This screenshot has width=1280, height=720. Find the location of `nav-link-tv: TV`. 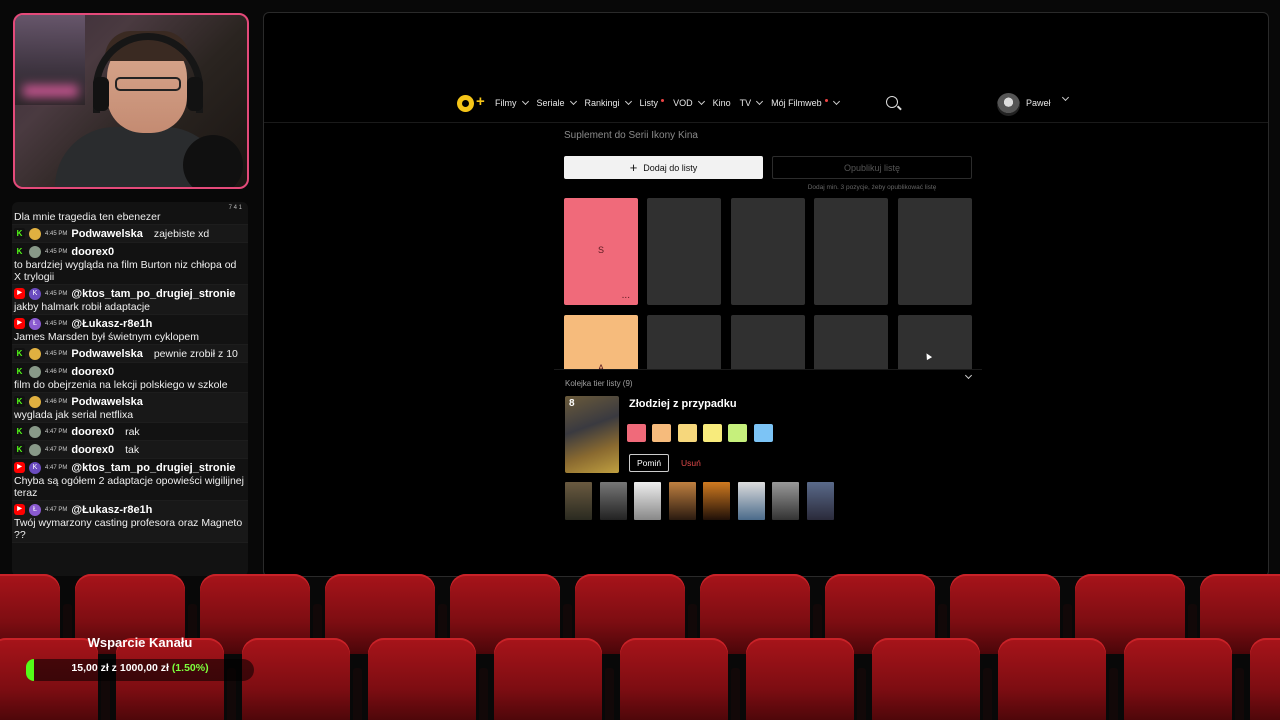

nav-link-tv: TV is located at coordinates (752, 102).